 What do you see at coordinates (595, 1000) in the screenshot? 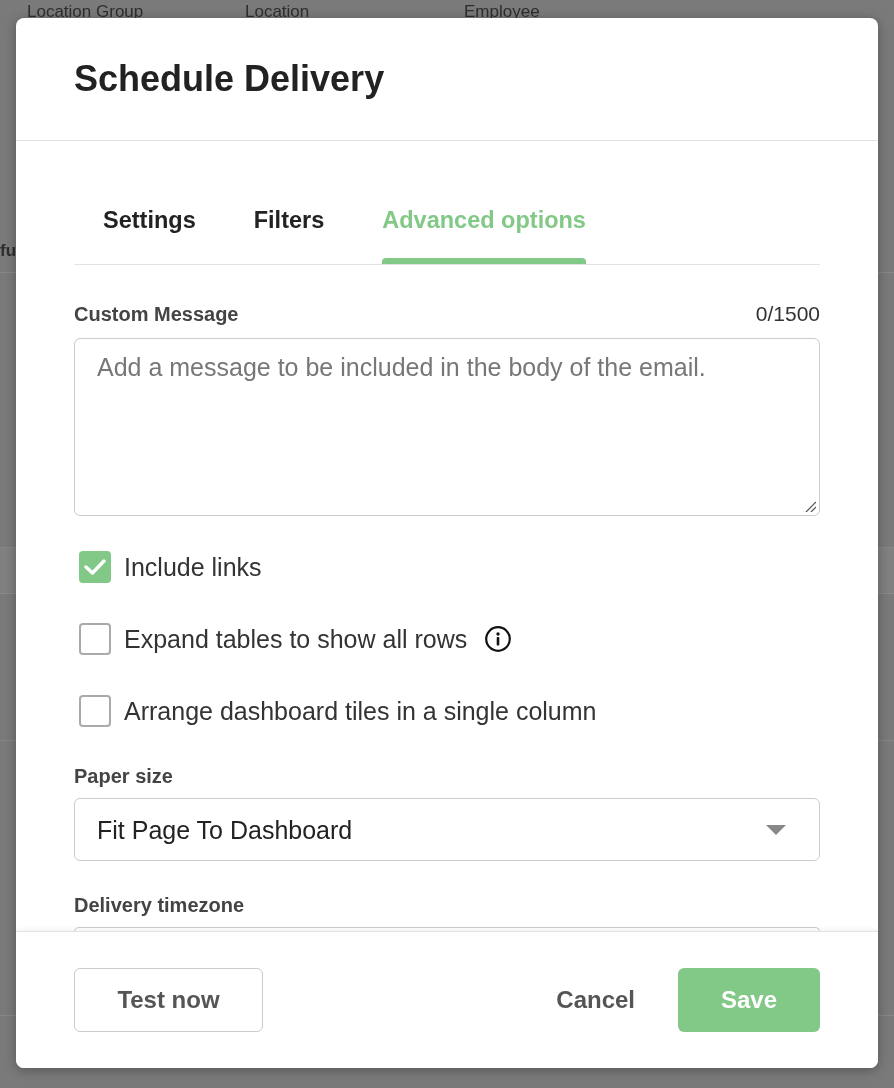
I see `cancel-button: Cancel` at bounding box center [595, 1000].